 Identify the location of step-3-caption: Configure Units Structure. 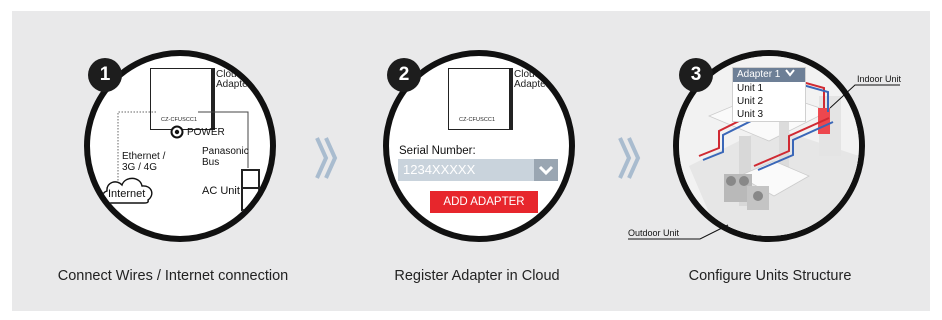
(770, 276).